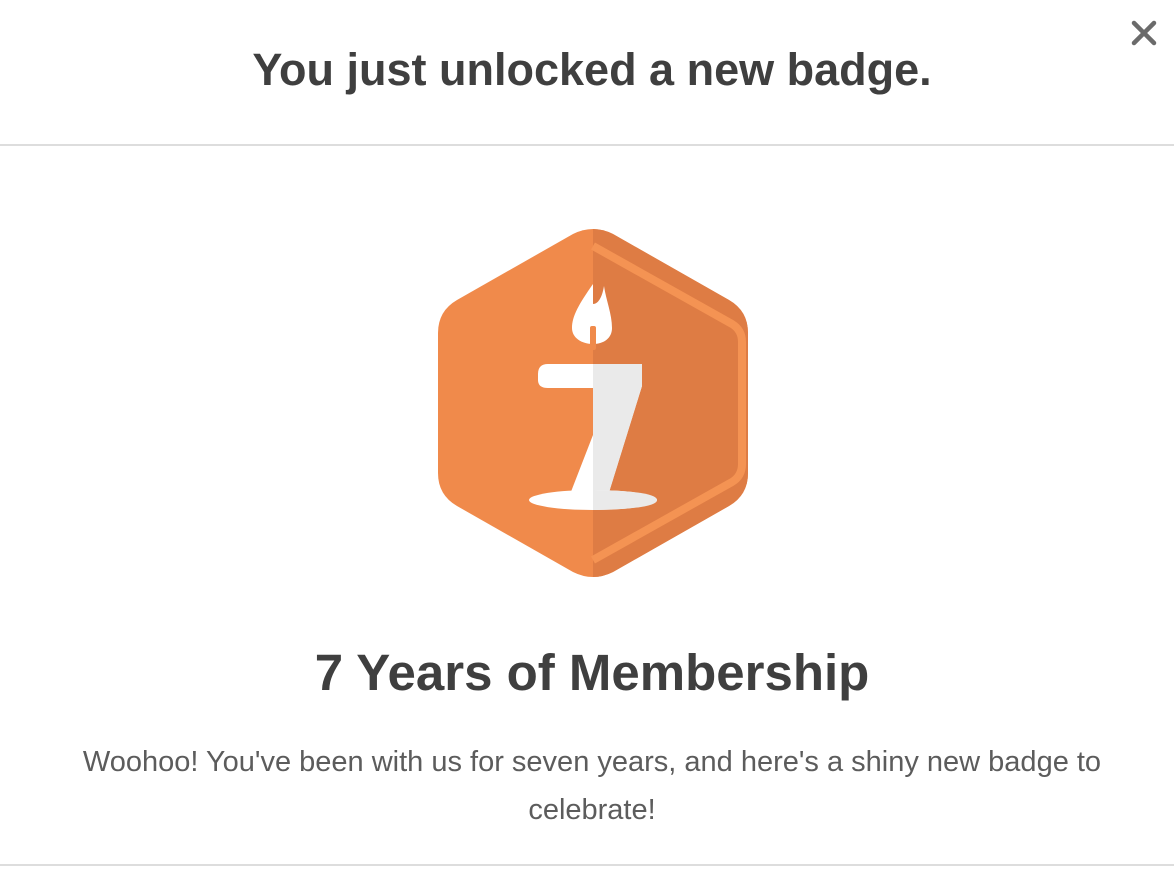 Image resolution: width=1174 pixels, height=870 pixels. Describe the element at coordinates (592, 69) in the screenshot. I see `modal-title: You just unlocked a new badge.` at that location.